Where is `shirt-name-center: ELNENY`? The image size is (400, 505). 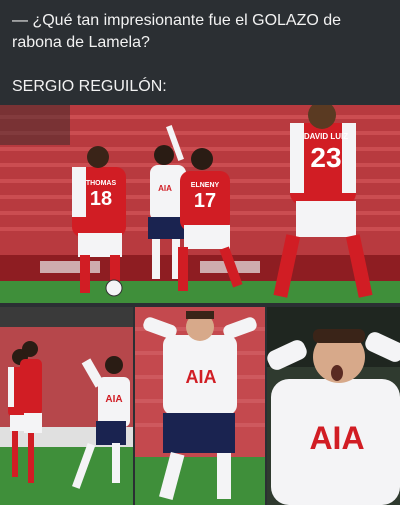
shirt-name-center: ELNENY is located at coordinates (205, 185).